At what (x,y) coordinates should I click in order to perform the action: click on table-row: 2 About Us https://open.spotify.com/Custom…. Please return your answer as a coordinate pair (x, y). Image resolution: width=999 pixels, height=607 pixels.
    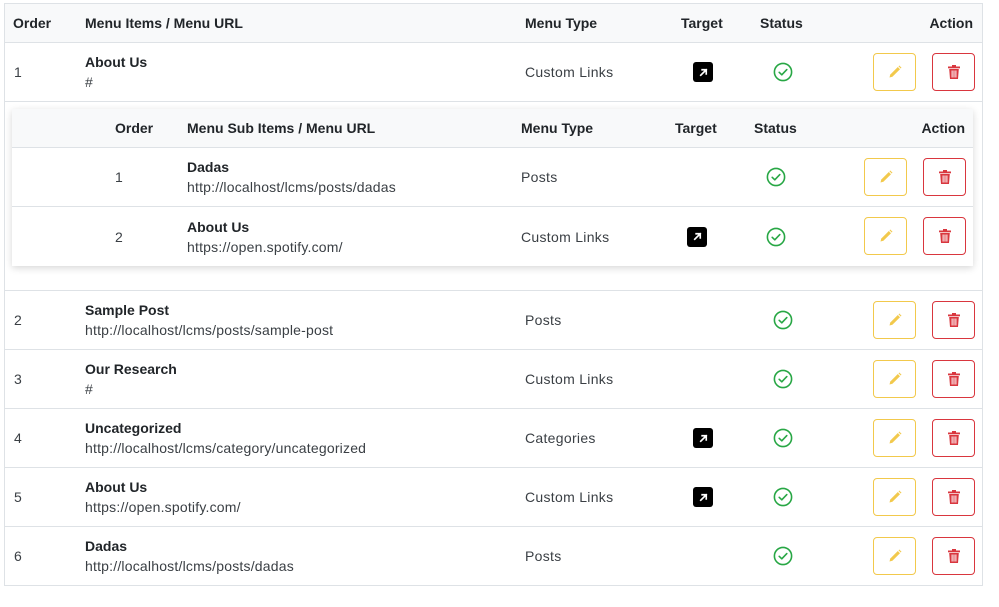
    Looking at the image, I should click on (492, 236).